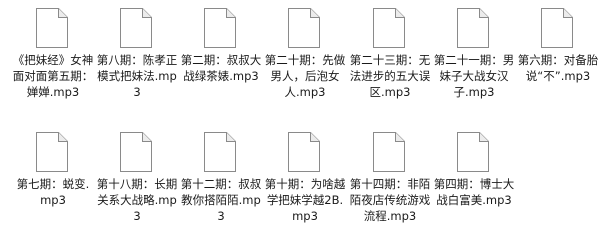 This screenshot has width=605, height=247. I want to click on file-item: 第十四期：非陌陌夜店传统游戏流程.mp3, so click(390, 185).